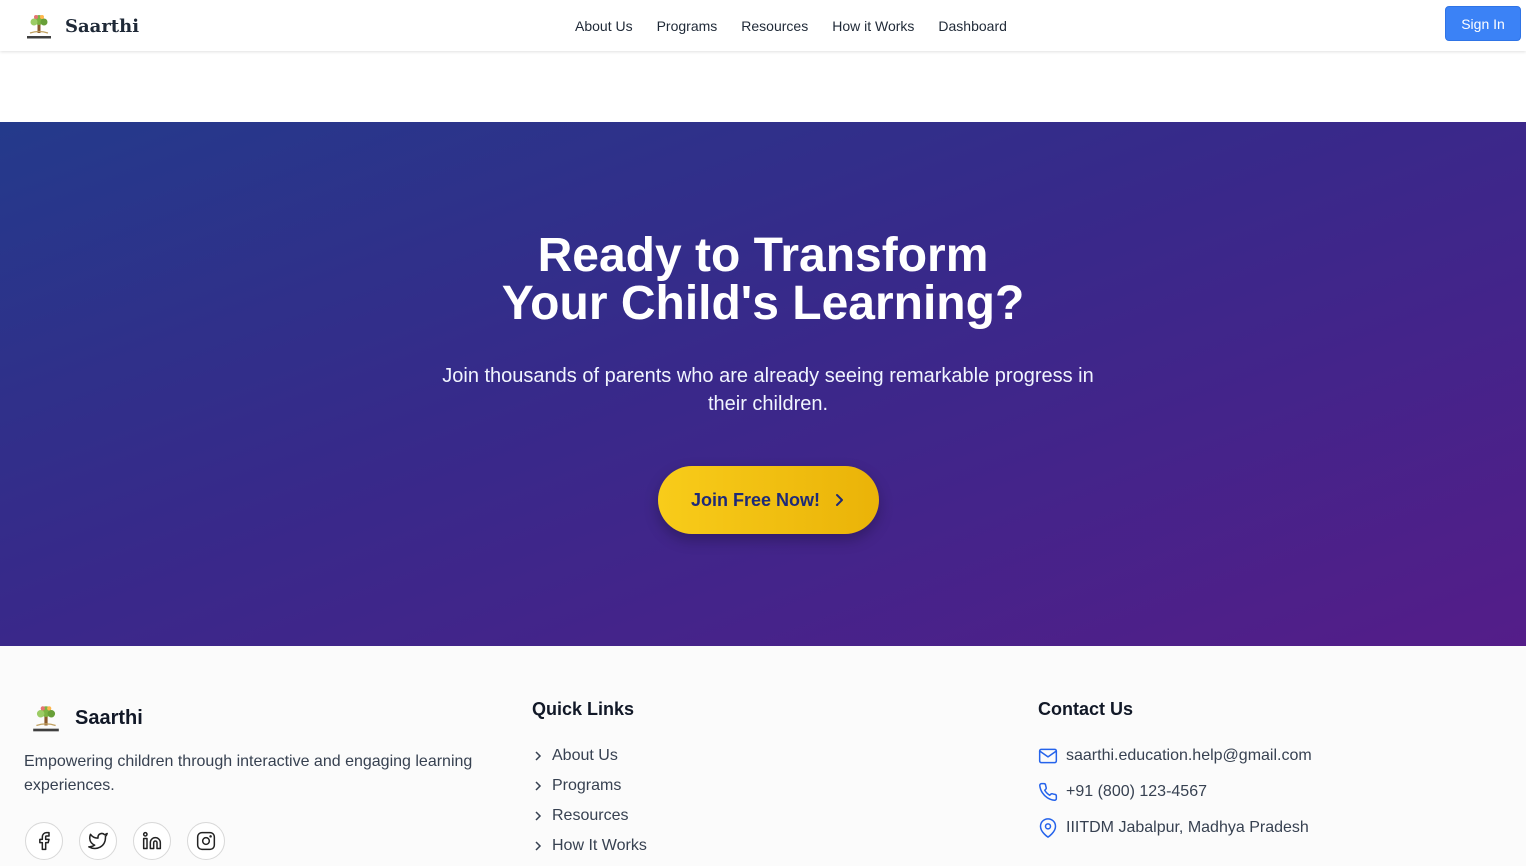 This screenshot has width=1526, height=866. What do you see at coordinates (774, 26) in the screenshot?
I see `nav-link-resources: Resources` at bounding box center [774, 26].